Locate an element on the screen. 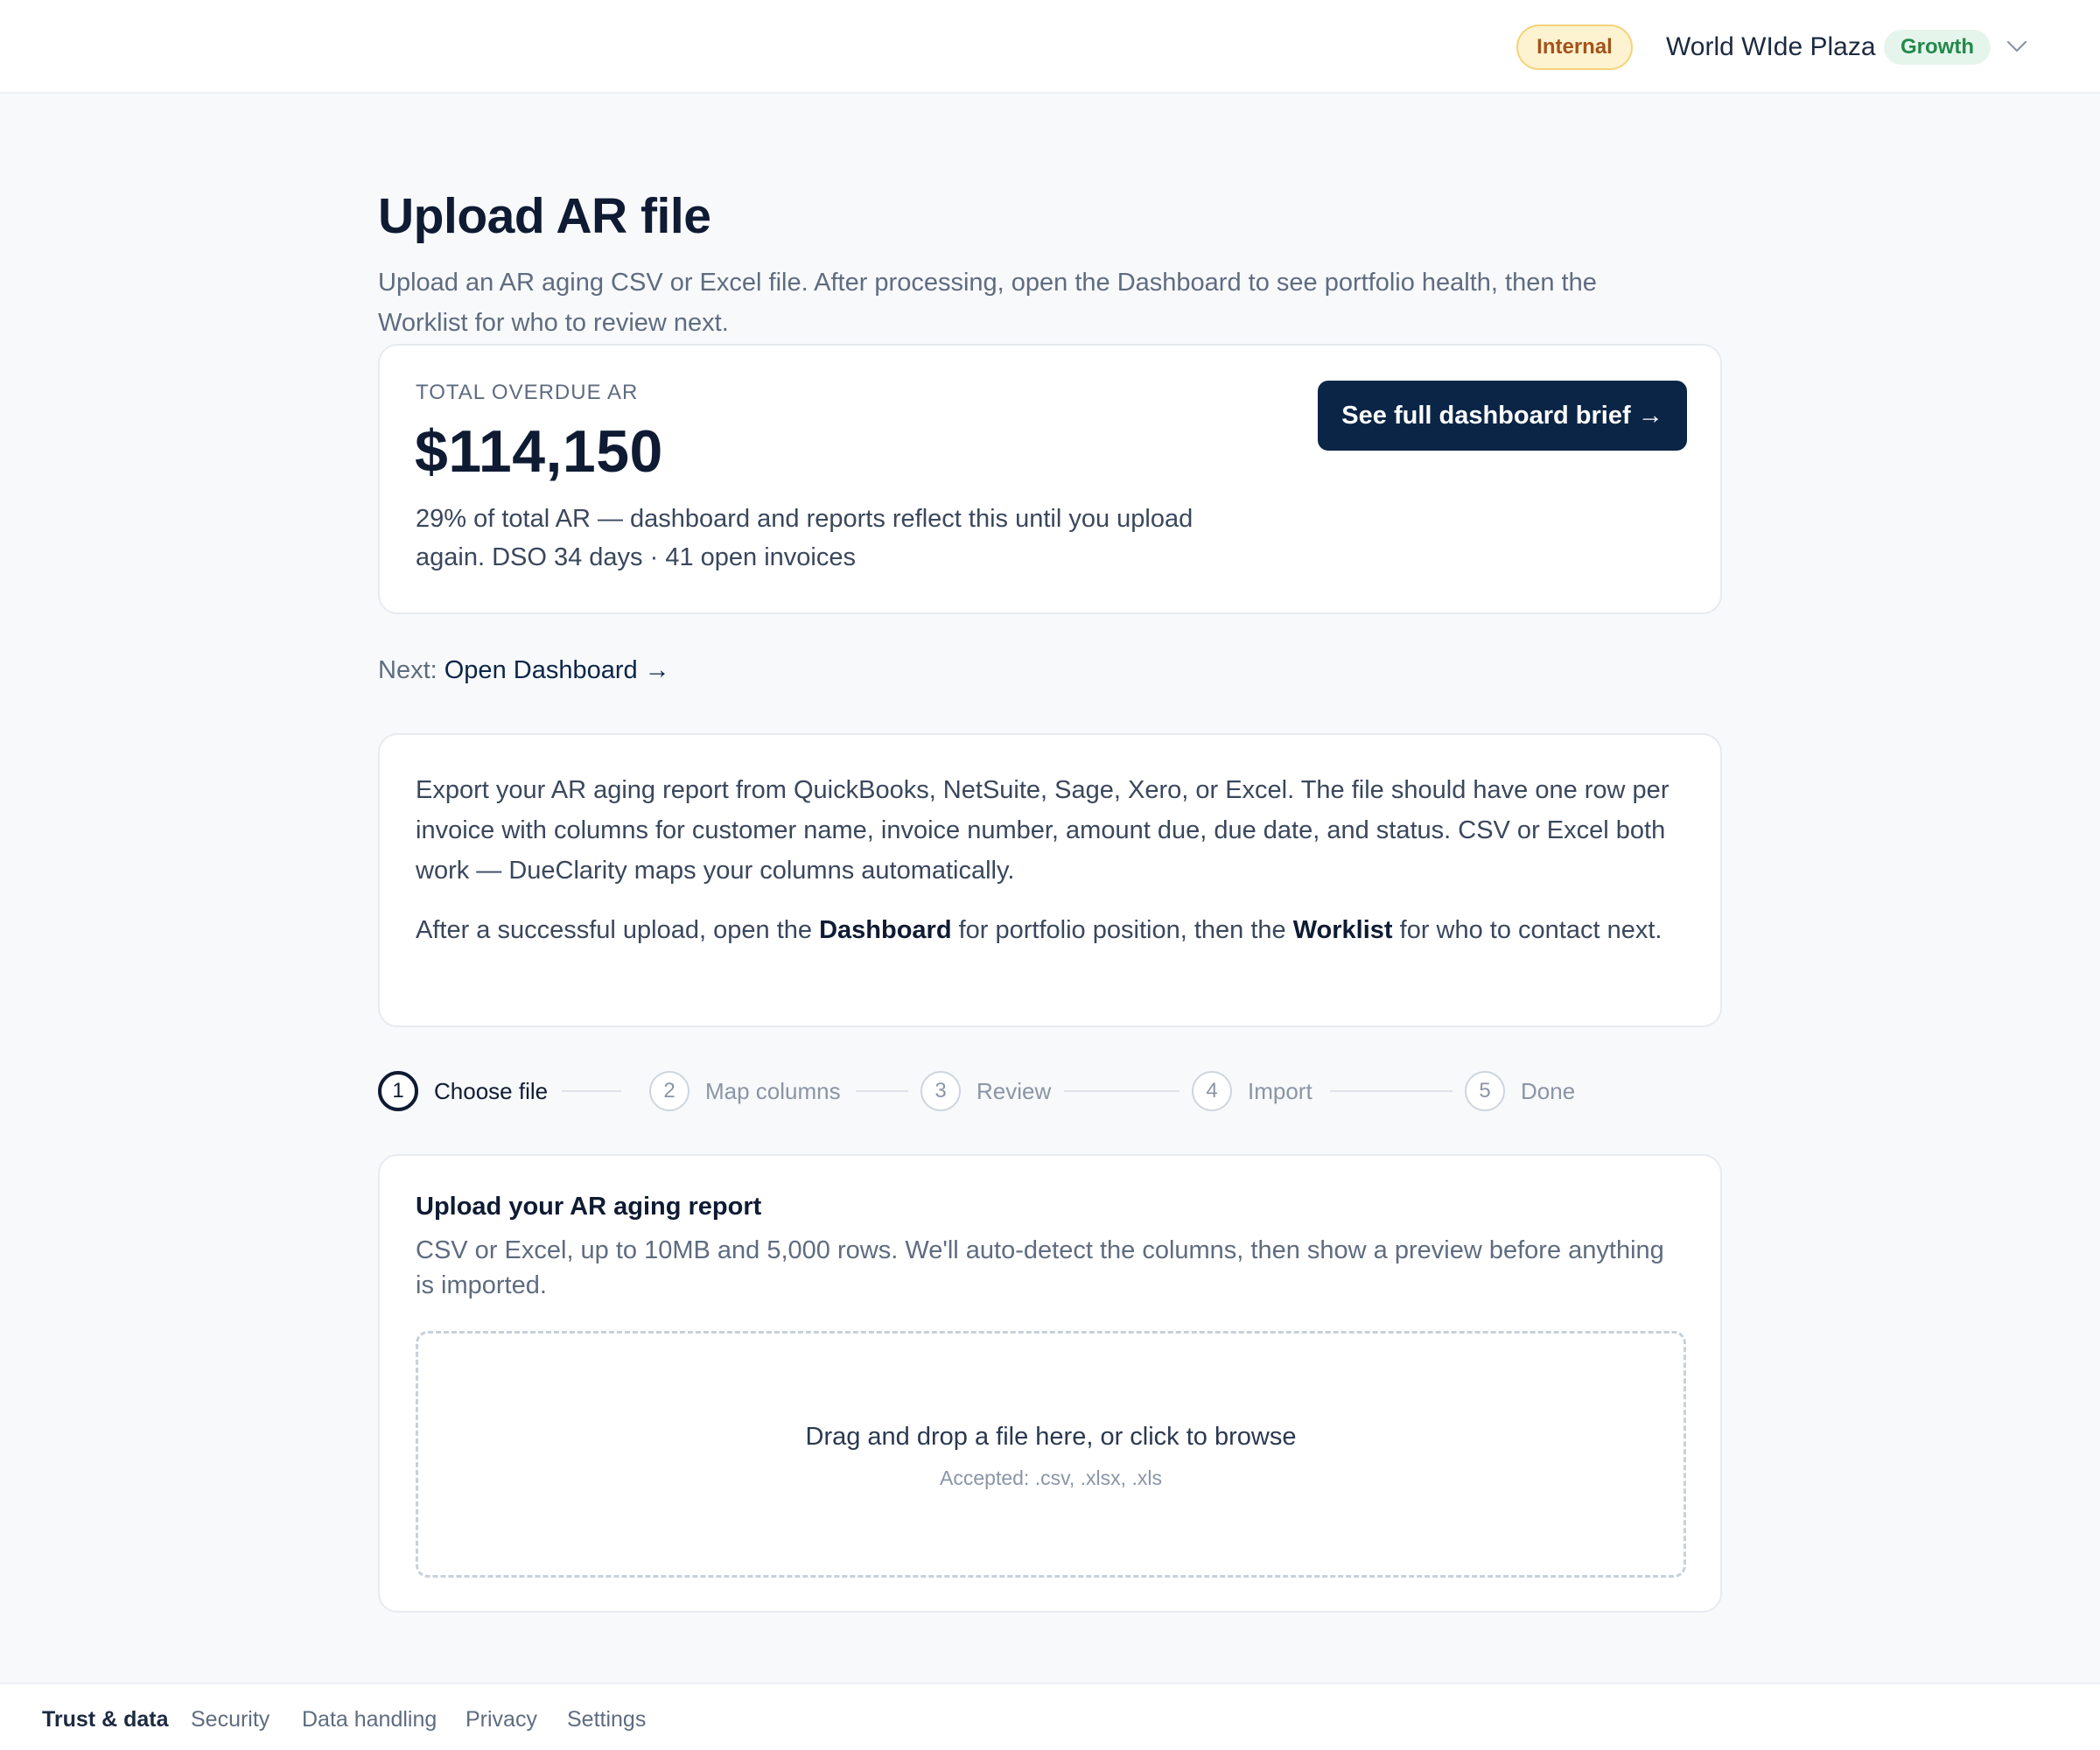 The height and width of the screenshot is (1750, 2100). overdue-amount: $114,150 is located at coordinates (539, 451).